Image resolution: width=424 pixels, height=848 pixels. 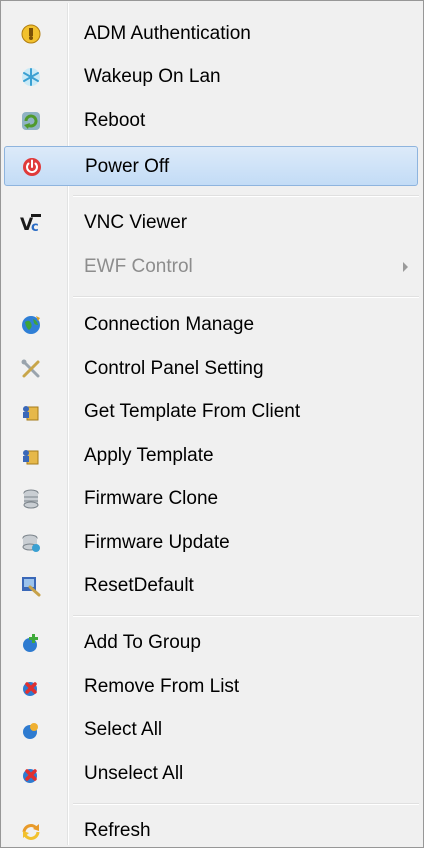 I want to click on menu-item-wakeup-on-lan: Wakeup On Lan, so click(x=211, y=77).